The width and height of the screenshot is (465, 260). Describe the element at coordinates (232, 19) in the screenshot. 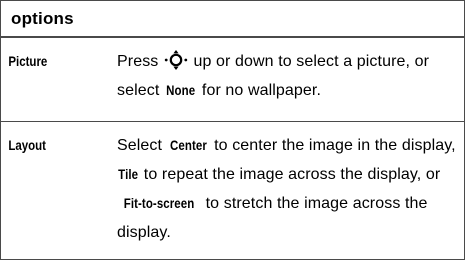

I see `table-header: options` at that location.